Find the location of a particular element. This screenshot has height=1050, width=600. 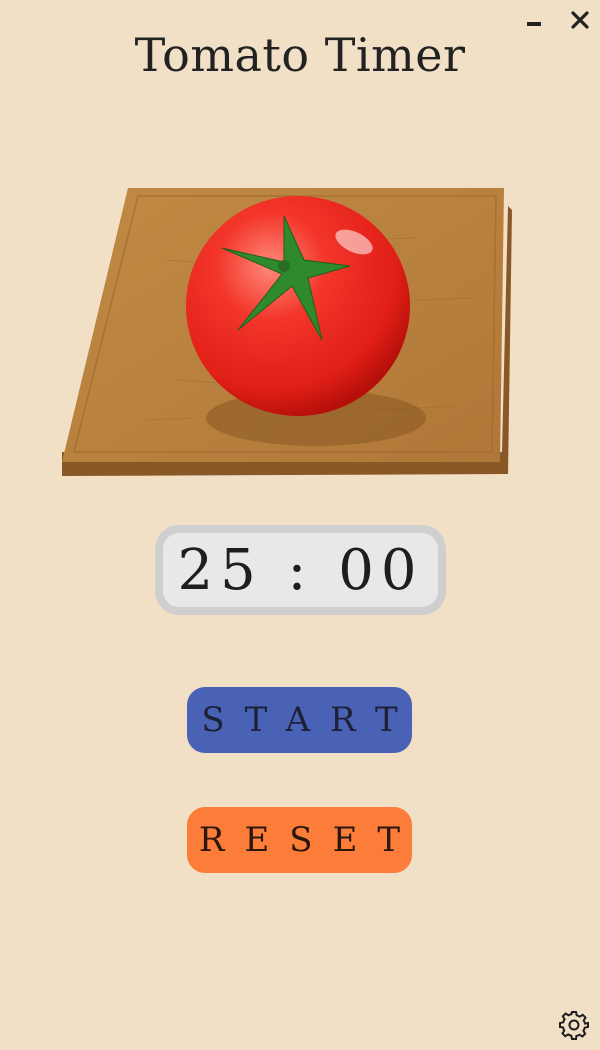

timer-readout: 25 : 00 is located at coordinates (300, 570).